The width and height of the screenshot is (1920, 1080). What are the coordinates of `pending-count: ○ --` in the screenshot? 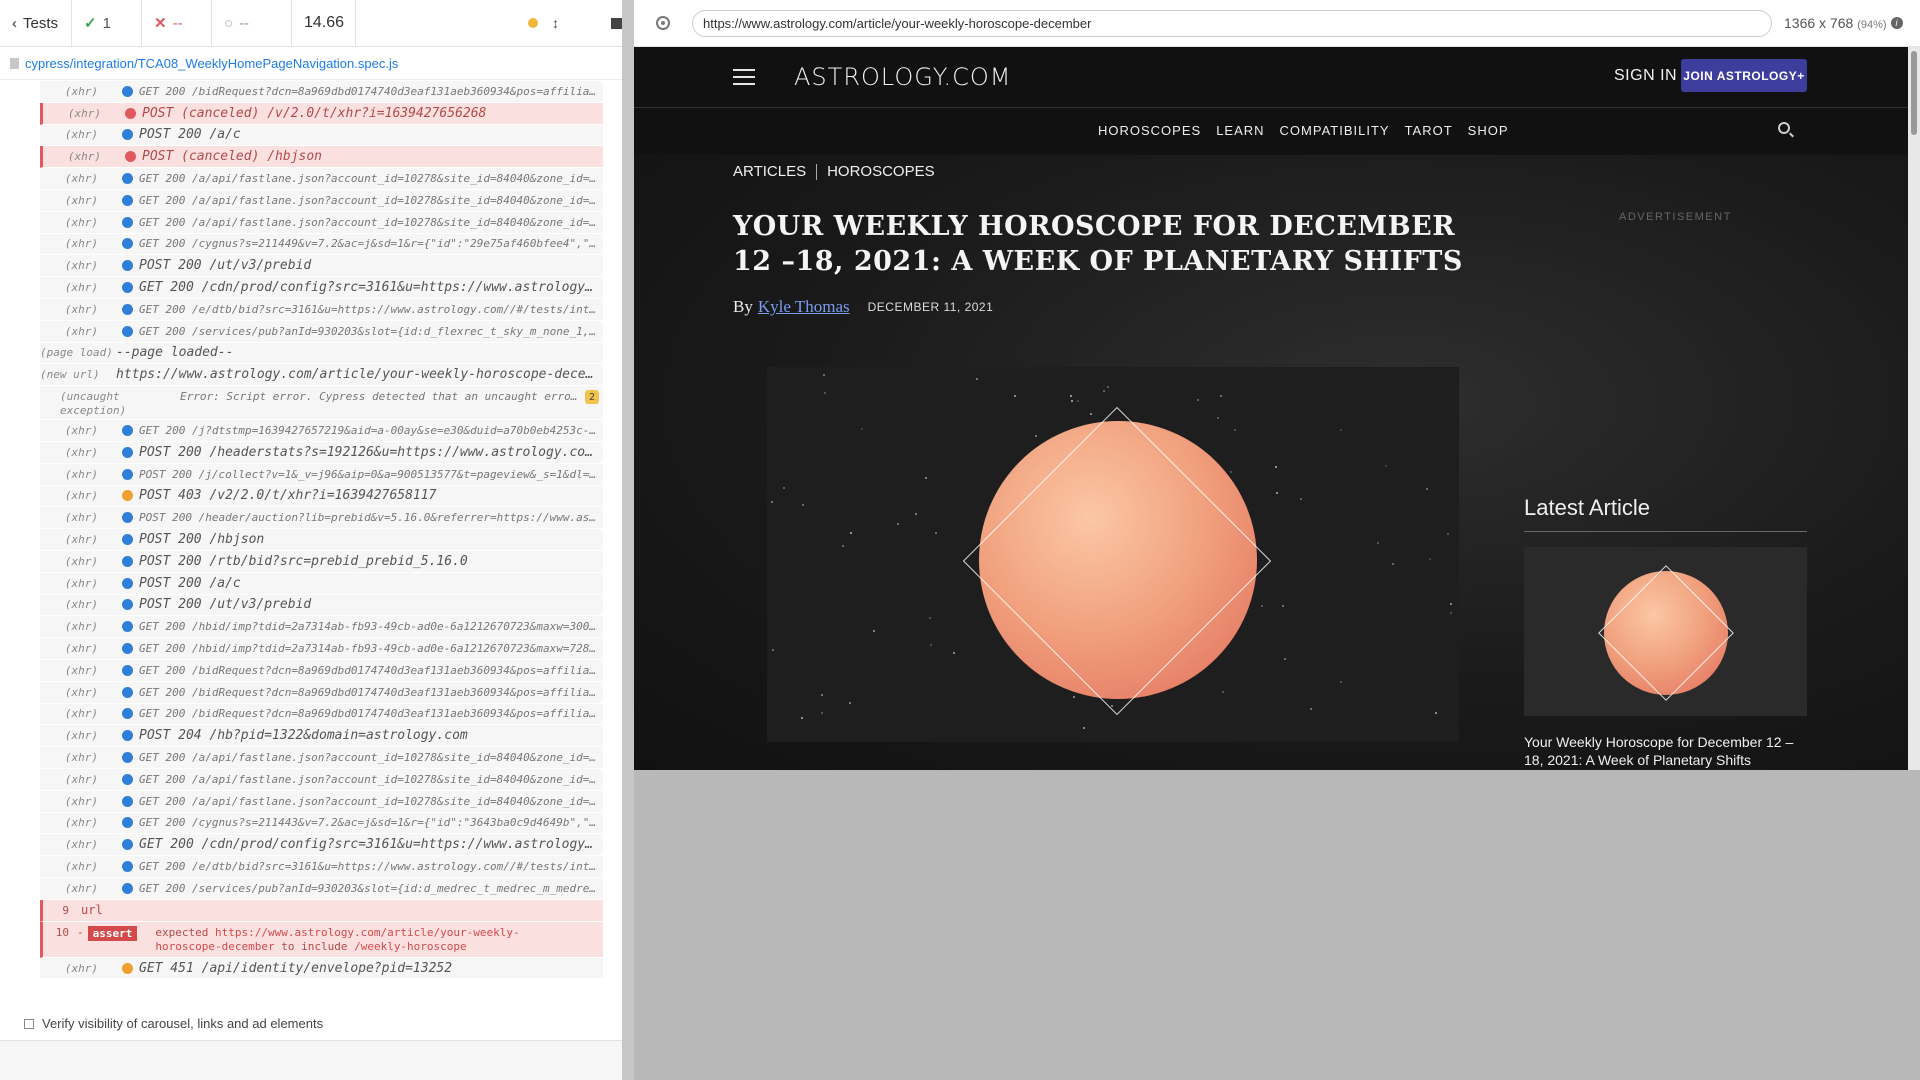 It's located at (252, 23).